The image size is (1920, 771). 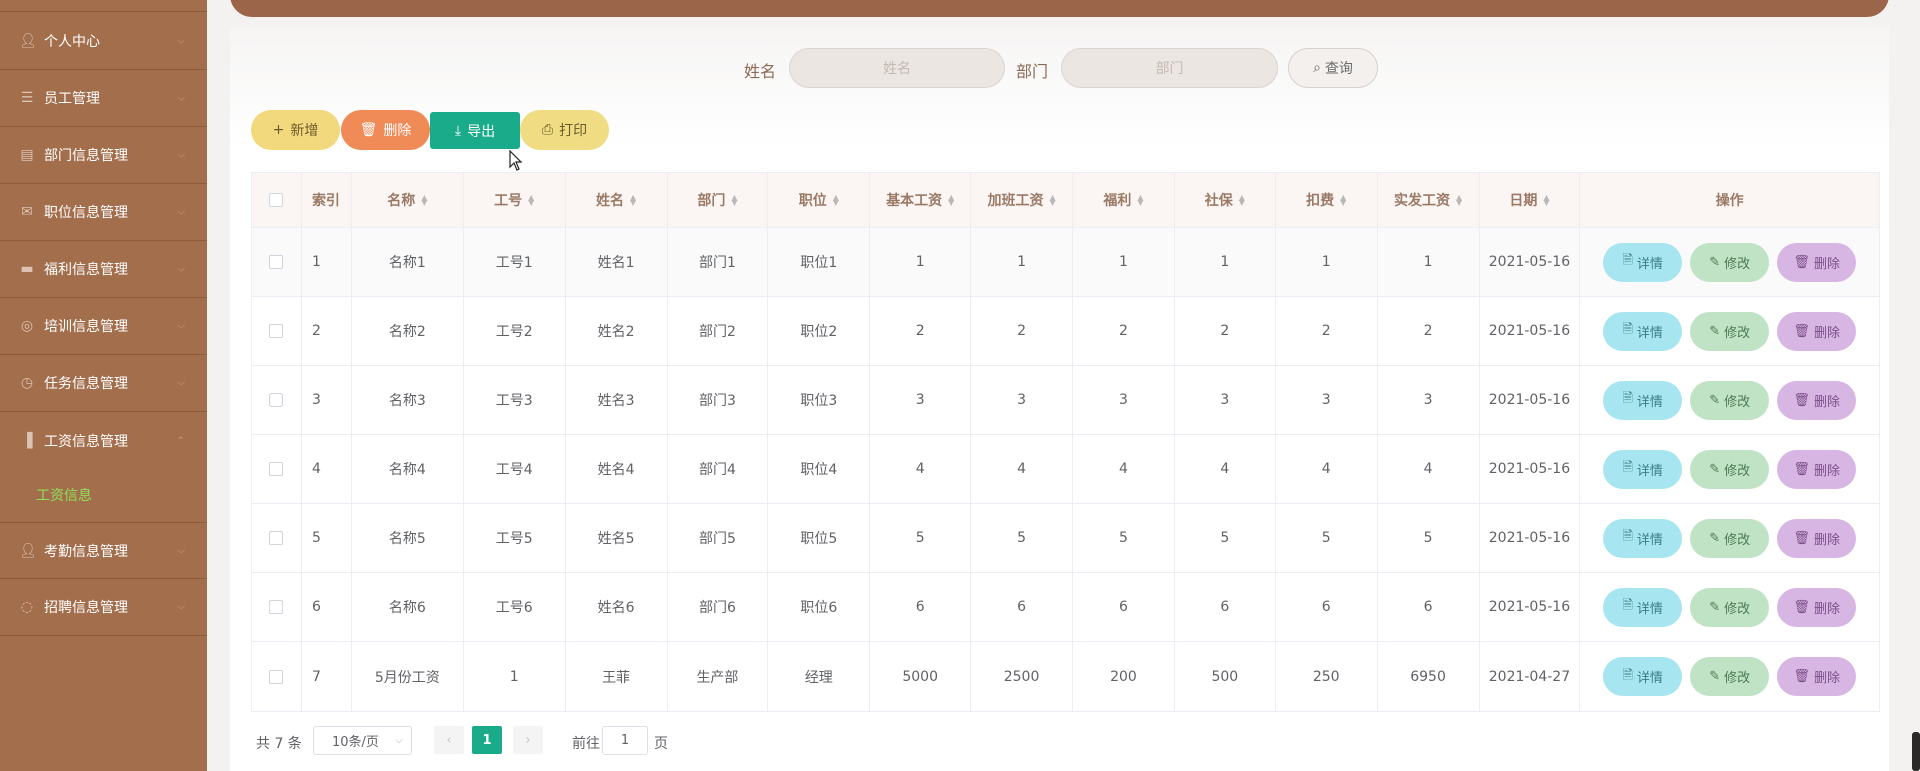 I want to click on table-header-cell: 加班工资 ▲ ▼, so click(x=1022, y=200).